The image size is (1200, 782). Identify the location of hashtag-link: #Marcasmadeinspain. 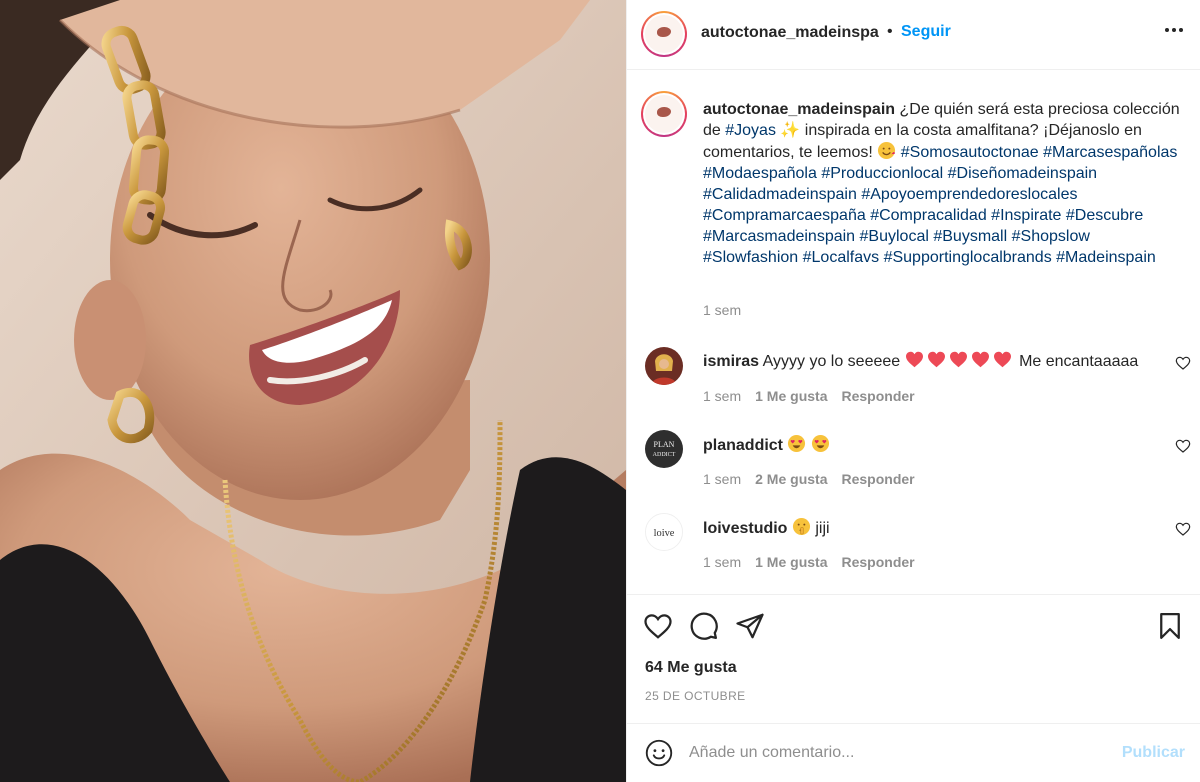
(779, 236).